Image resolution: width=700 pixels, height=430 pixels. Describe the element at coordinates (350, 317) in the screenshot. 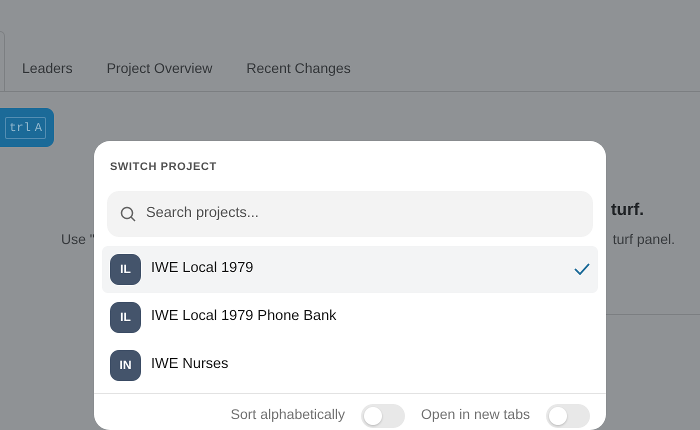

I see `project-item: IL IWE Local 1979 Phone Bank` at that location.